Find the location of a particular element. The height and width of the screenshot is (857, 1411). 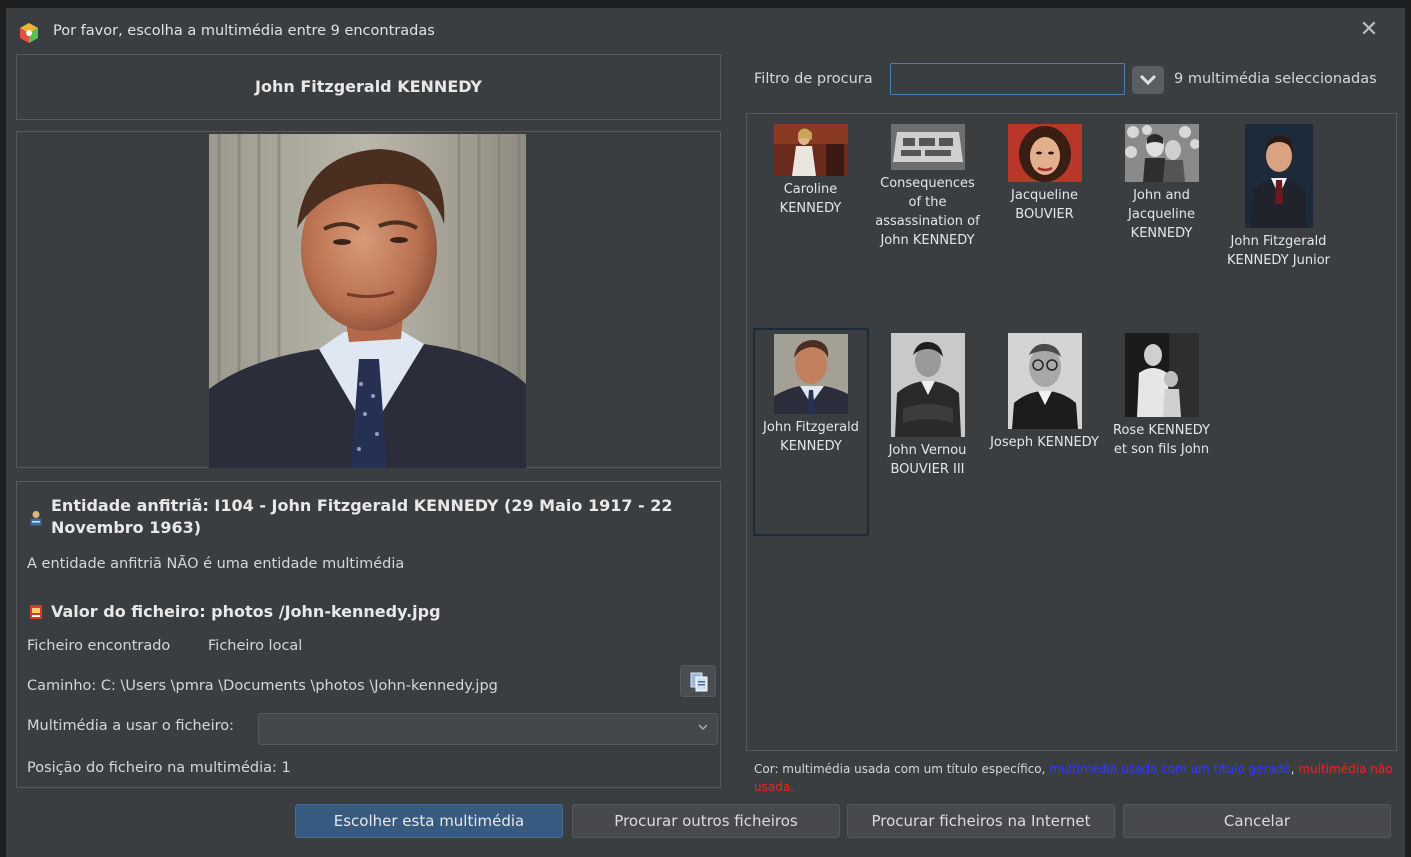

photo-couple-bw-icon is located at coordinates (1161, 153).